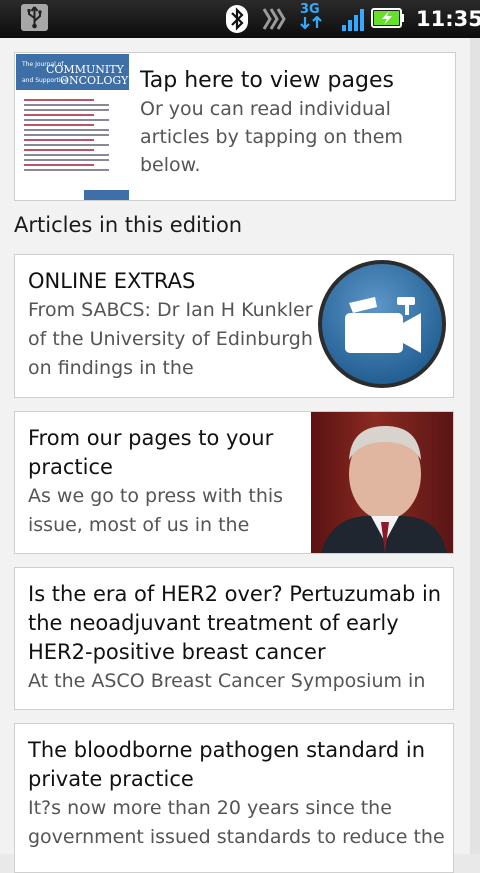 Image resolution: width=480 pixels, height=873 pixels. Describe the element at coordinates (448, 19) in the screenshot. I see `clock: 11:35` at that location.